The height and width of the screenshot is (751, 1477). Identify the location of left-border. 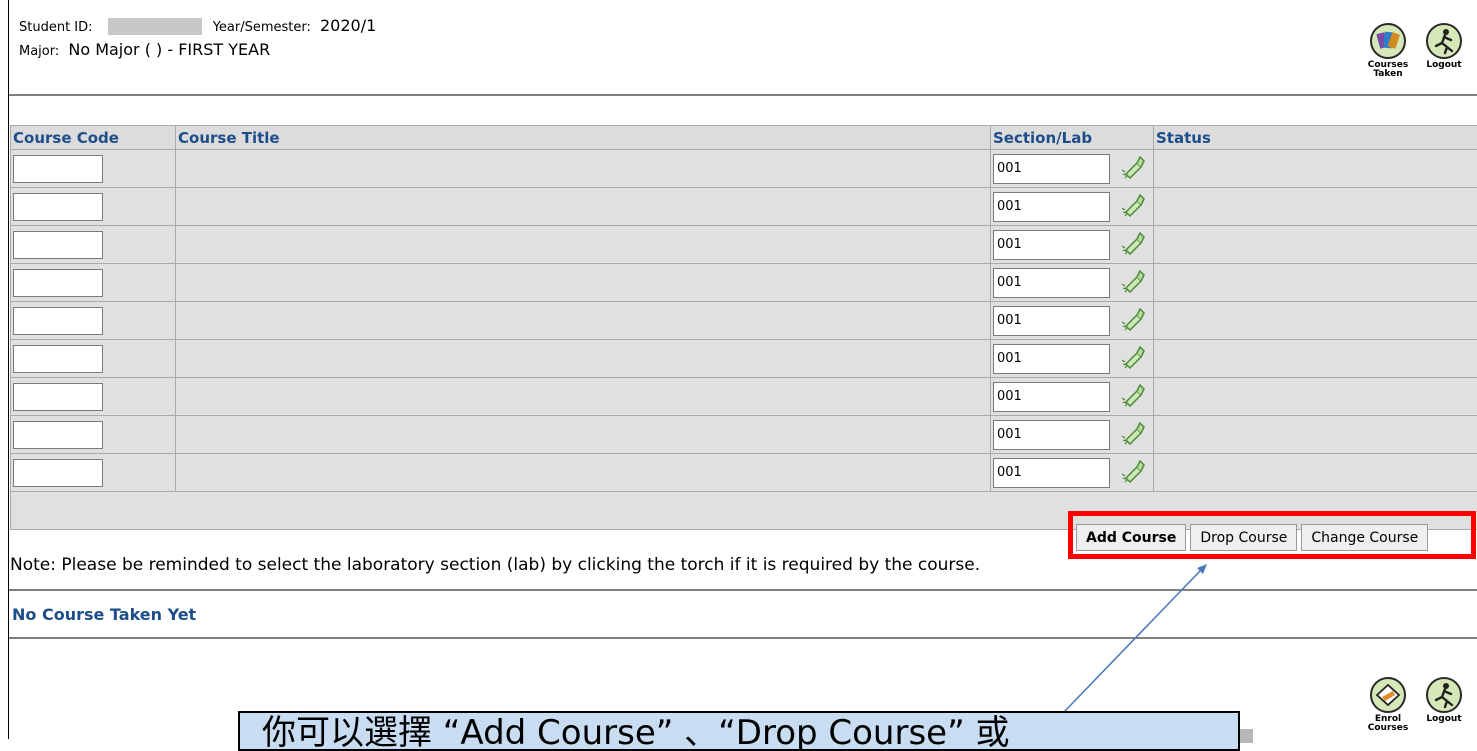
(8, 369).